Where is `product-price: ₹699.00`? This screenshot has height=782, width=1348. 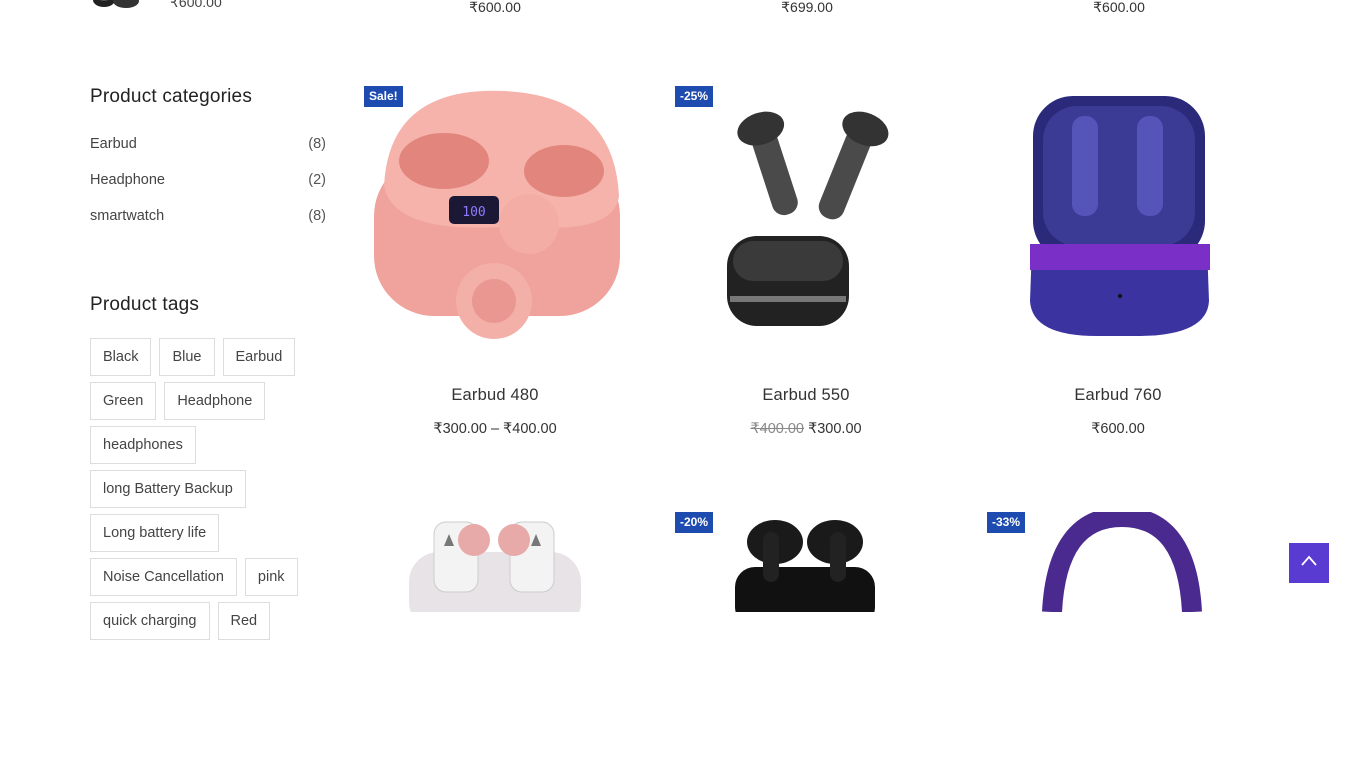
product-price: ₹699.00 is located at coordinates (807, 7).